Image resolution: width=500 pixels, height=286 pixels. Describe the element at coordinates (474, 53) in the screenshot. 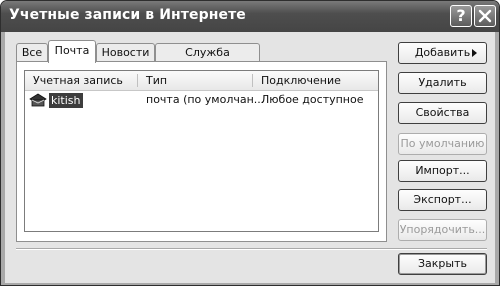

I see `arrow-right-icon` at that location.